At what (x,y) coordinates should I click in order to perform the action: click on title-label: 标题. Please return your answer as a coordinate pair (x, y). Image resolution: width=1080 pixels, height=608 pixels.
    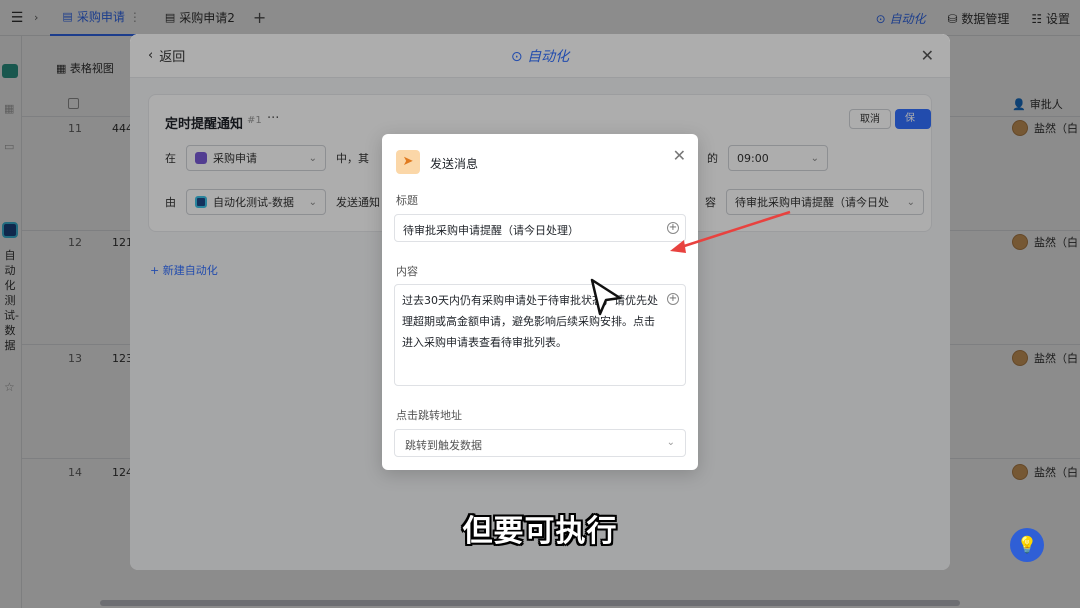
    Looking at the image, I should click on (407, 200).